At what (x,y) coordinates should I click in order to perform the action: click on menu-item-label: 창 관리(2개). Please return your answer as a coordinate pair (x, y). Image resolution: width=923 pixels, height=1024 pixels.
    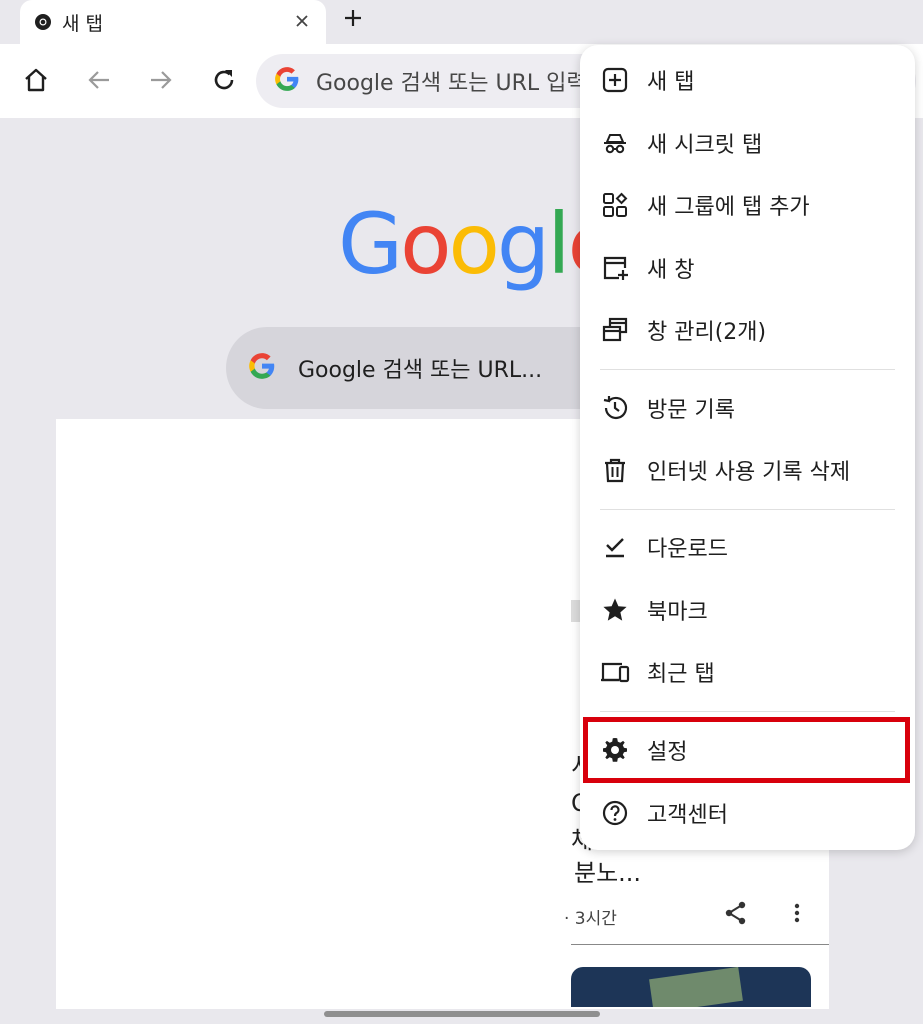
    Looking at the image, I should click on (707, 332).